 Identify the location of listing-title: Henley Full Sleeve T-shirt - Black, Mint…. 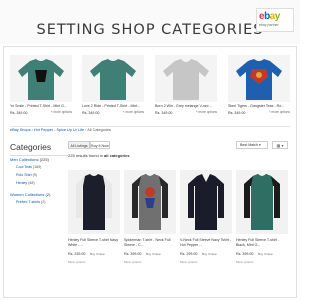
(262, 242).